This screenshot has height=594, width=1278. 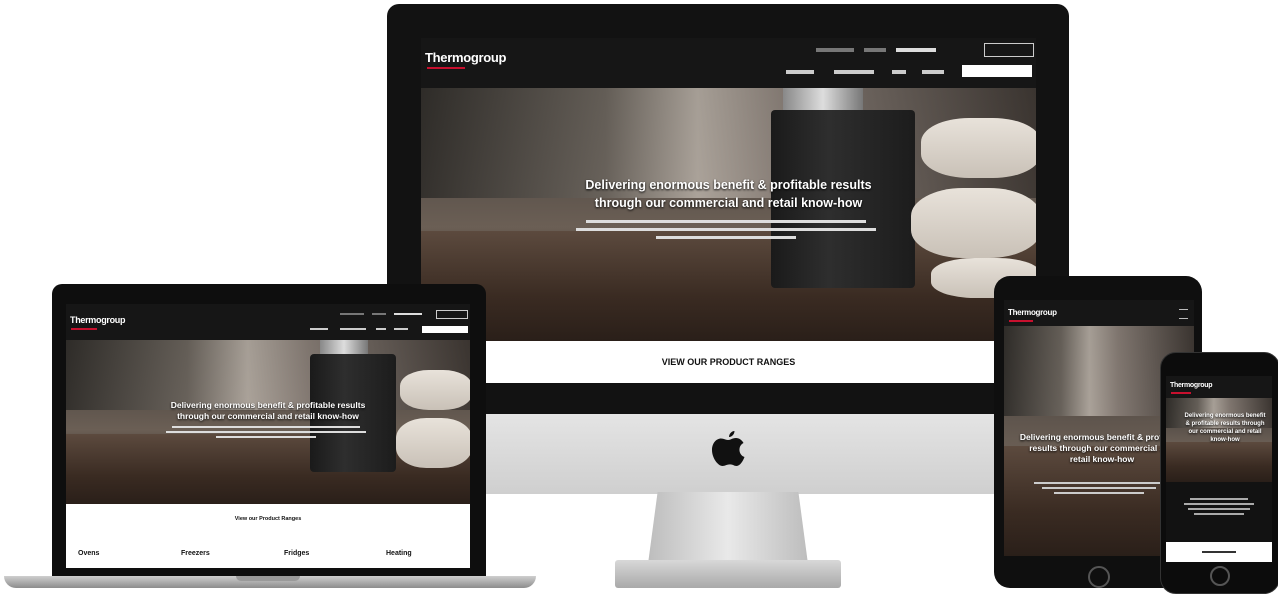 I want to click on imac-nav, so click(x=911, y=73).